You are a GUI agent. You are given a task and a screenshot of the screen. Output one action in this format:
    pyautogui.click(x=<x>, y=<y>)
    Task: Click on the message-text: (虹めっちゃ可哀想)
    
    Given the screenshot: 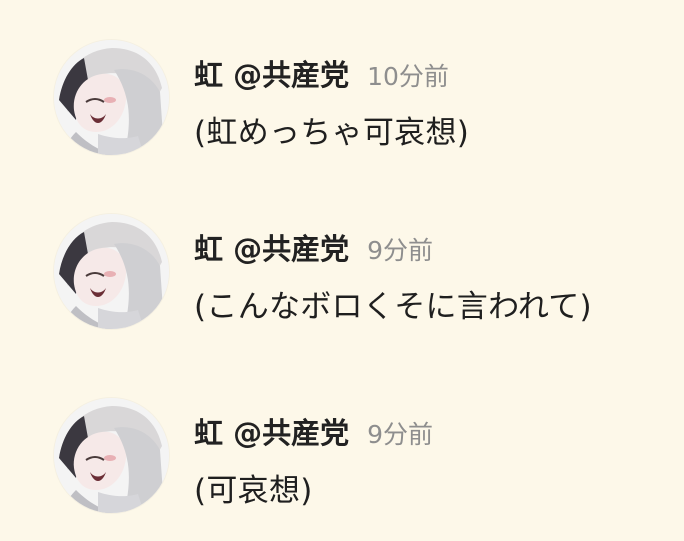 What is the action you would take?
    pyautogui.click(x=332, y=133)
    